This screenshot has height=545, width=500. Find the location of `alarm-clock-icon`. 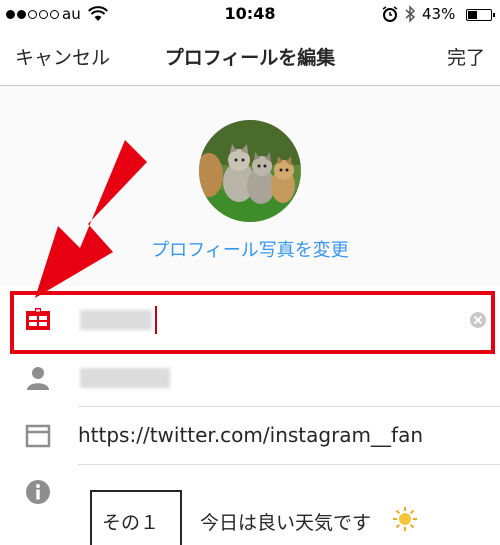

alarm-clock-icon is located at coordinates (390, 14).